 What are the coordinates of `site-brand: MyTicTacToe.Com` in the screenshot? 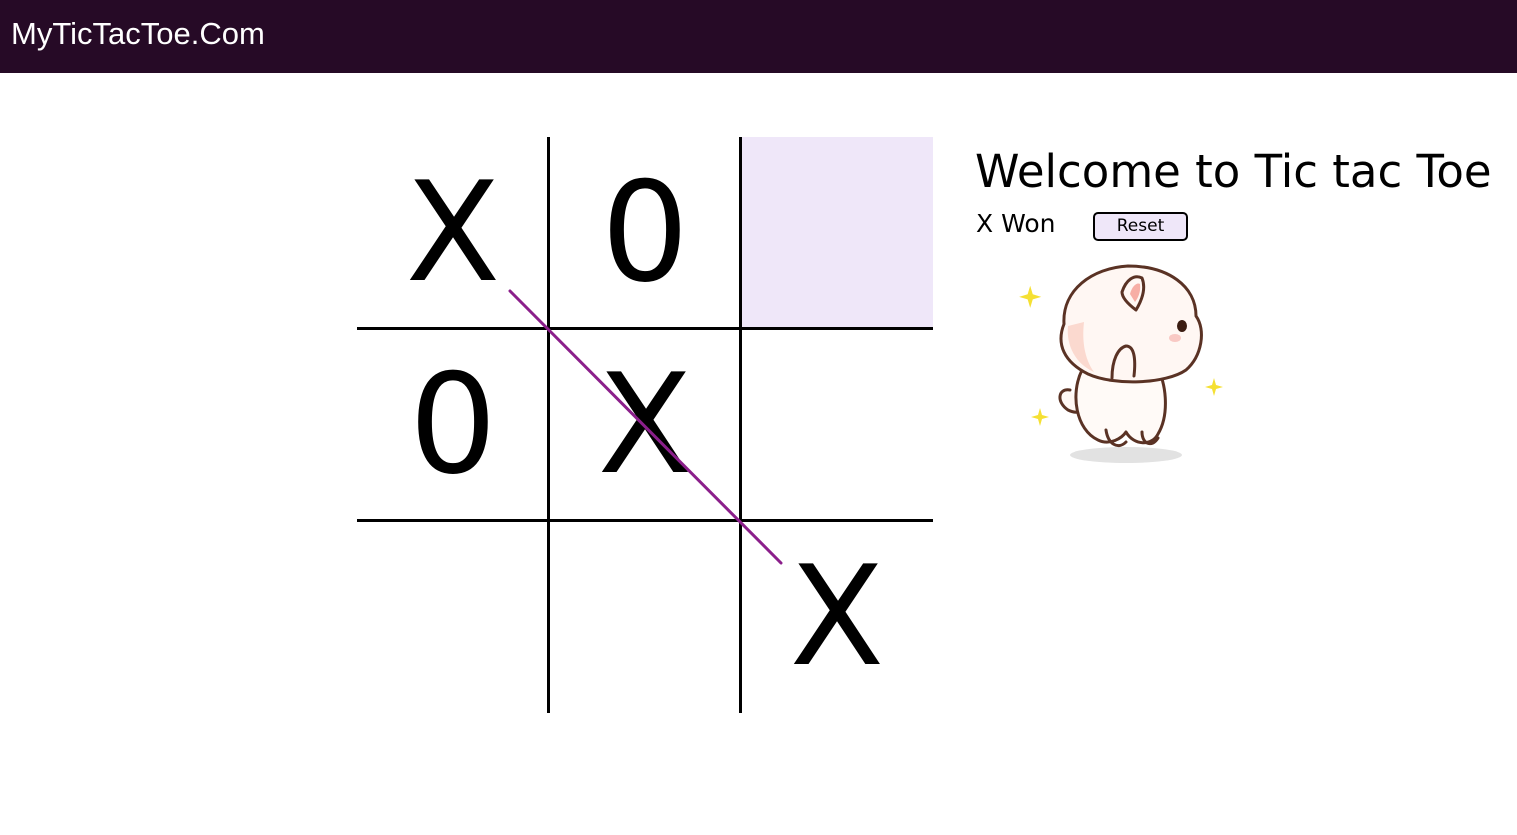 It's located at (138, 34).